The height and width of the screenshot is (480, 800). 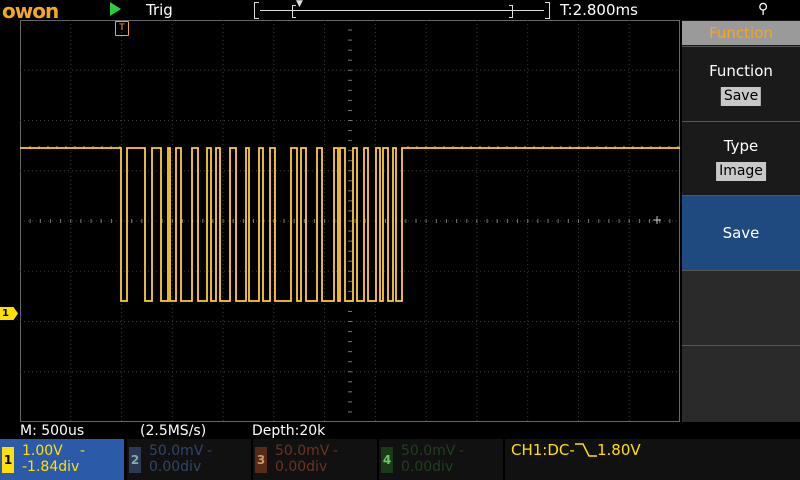 I want to click on menu-item-function-value: Save, so click(x=741, y=96).